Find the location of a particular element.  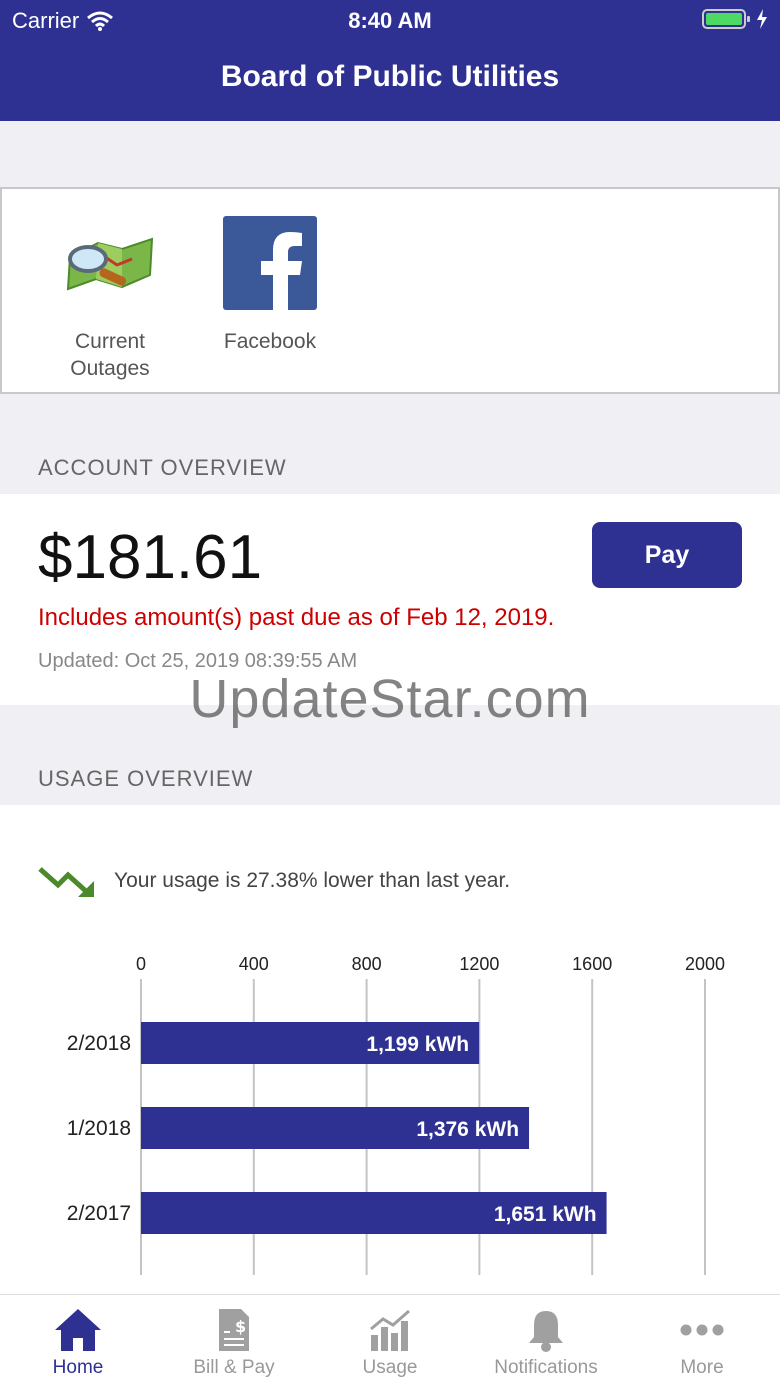

tab-more-label: More is located at coordinates (702, 1367).